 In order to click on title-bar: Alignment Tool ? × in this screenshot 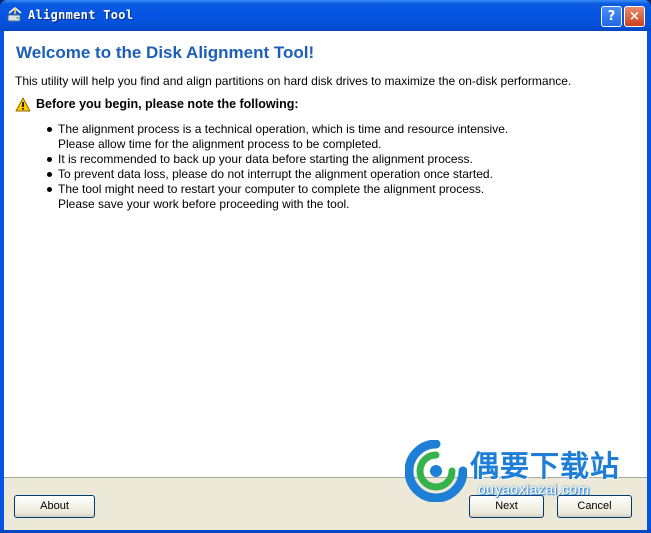, I will do `click(325, 15)`.